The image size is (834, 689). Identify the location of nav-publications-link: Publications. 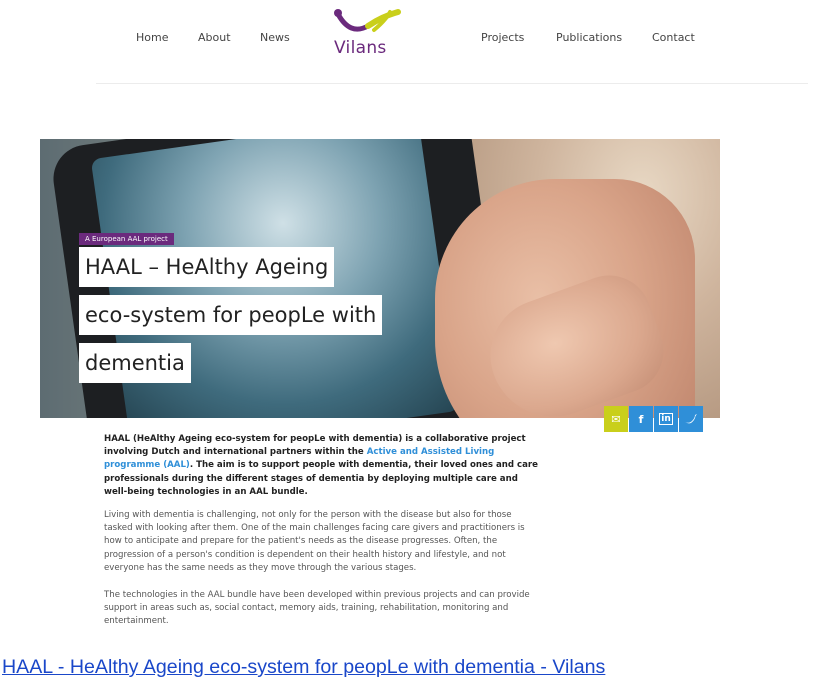
(589, 37).